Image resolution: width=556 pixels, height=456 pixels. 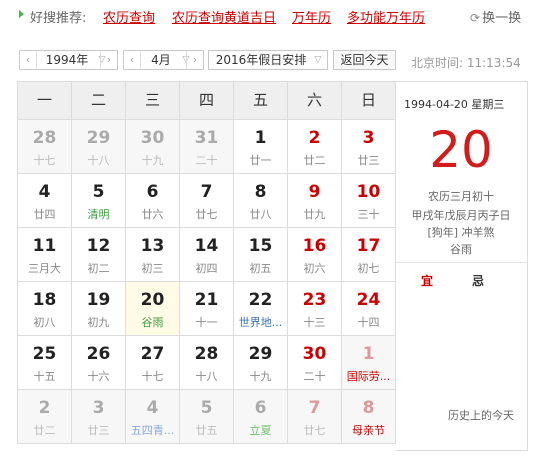 What do you see at coordinates (495, 16) in the screenshot?
I see `refresh-button: ⟳ 换一换` at bounding box center [495, 16].